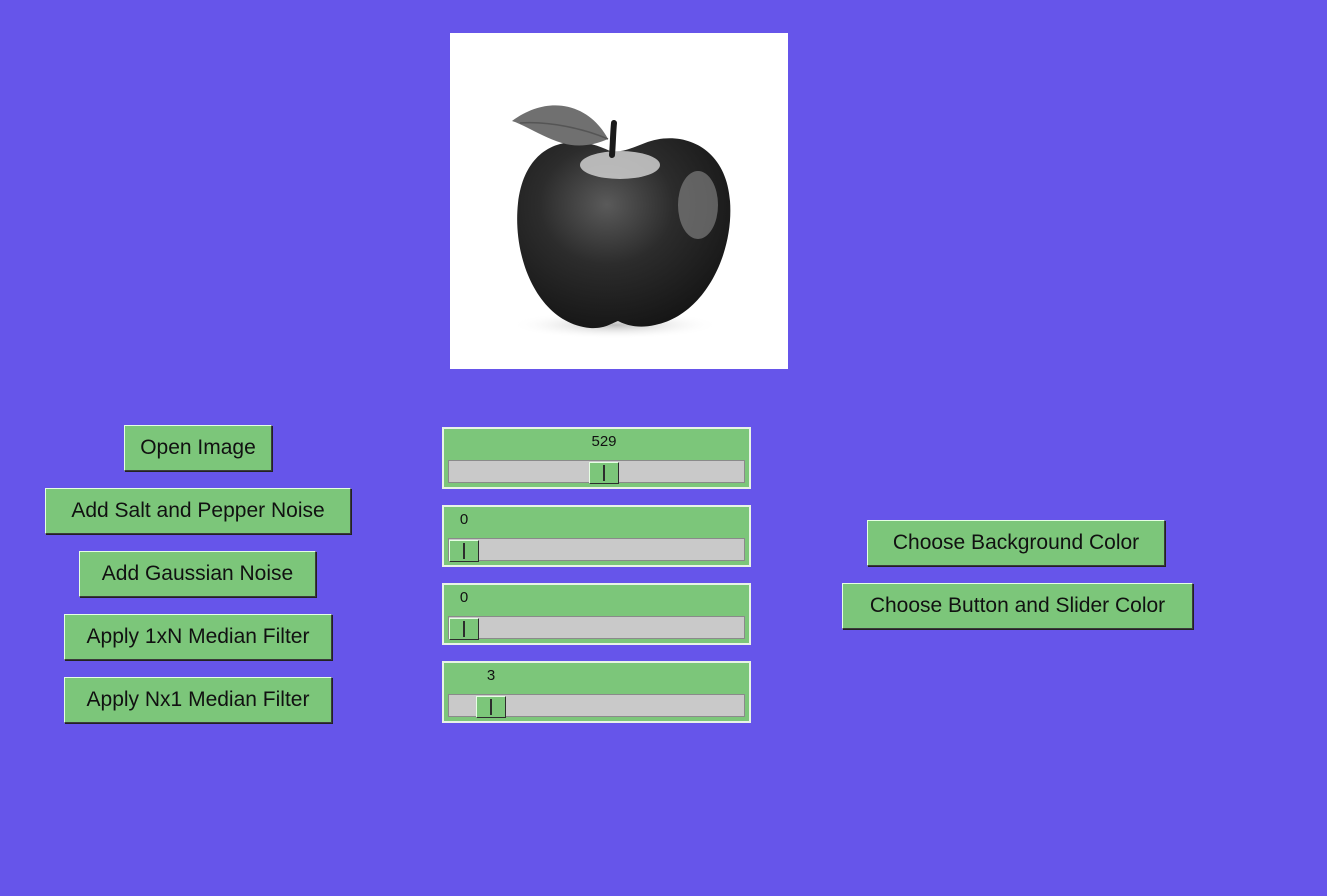 The height and width of the screenshot is (896, 1327). I want to click on slider-4-value: 3, so click(491, 675).